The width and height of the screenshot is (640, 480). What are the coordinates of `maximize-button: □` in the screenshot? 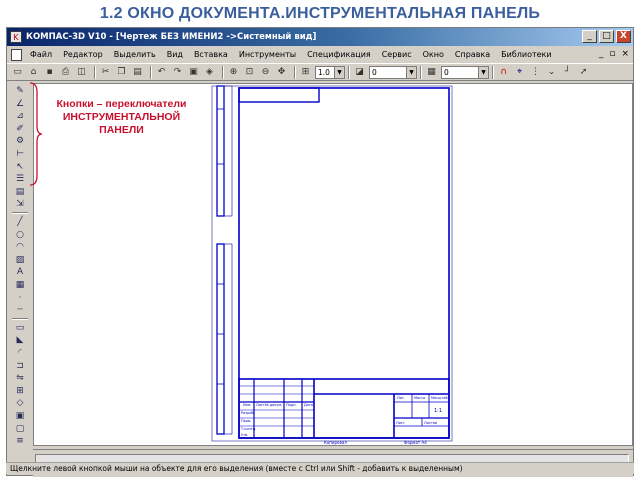 It's located at (606, 36).